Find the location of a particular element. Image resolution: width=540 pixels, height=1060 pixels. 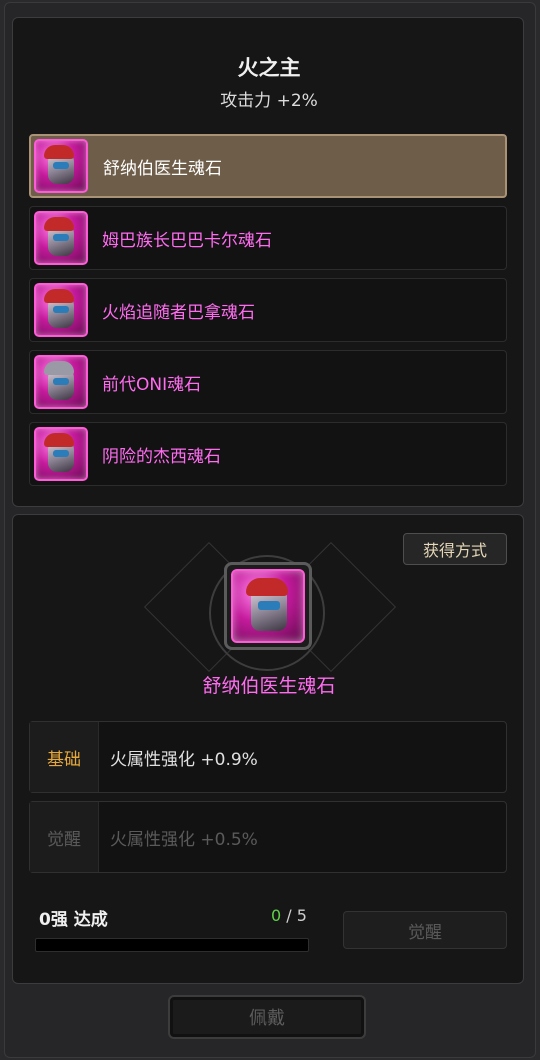

soulstone-item-5: 阴险的杰西魂石 is located at coordinates (268, 454).